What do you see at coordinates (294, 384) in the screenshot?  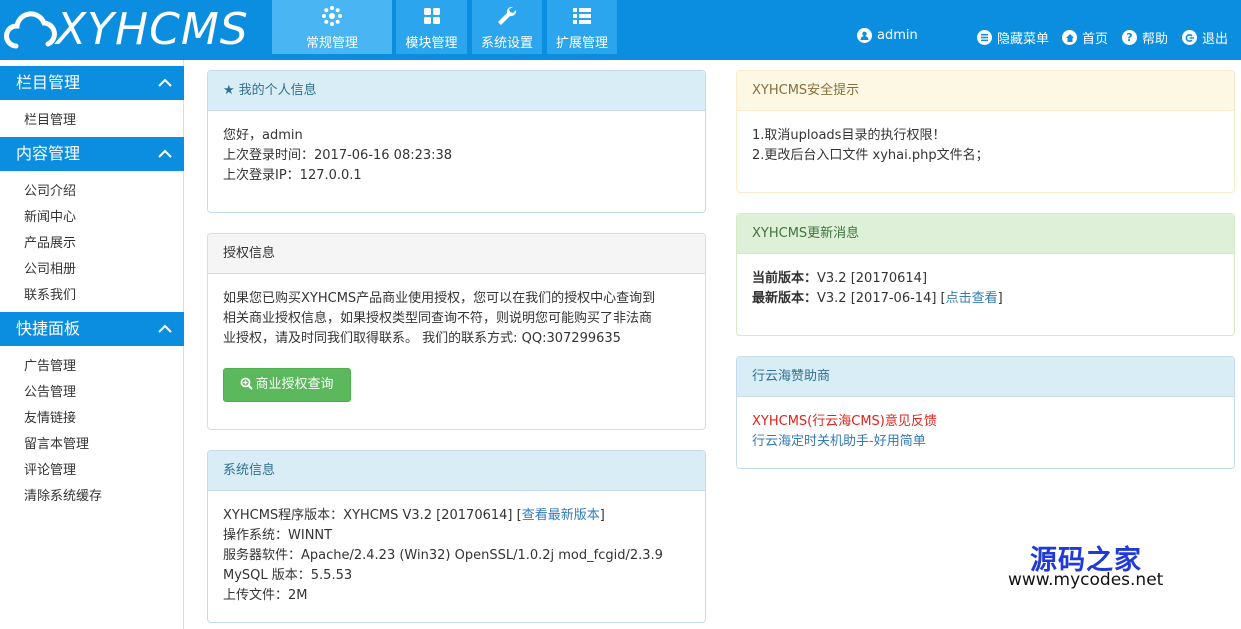 I see `button-label: 商业授权查询` at bounding box center [294, 384].